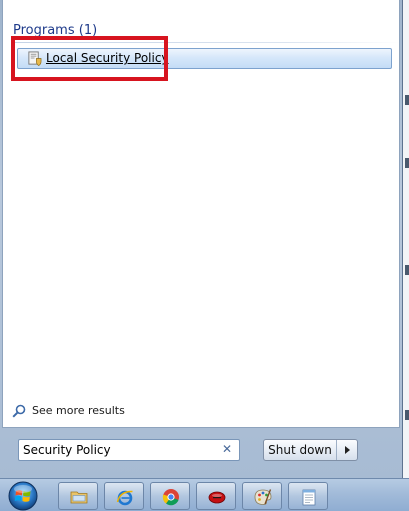 Image resolution: width=409 pixels, height=511 pixels. Describe the element at coordinates (204, 58) in the screenshot. I see `result-local-security-policy: Local Security Policy` at that location.